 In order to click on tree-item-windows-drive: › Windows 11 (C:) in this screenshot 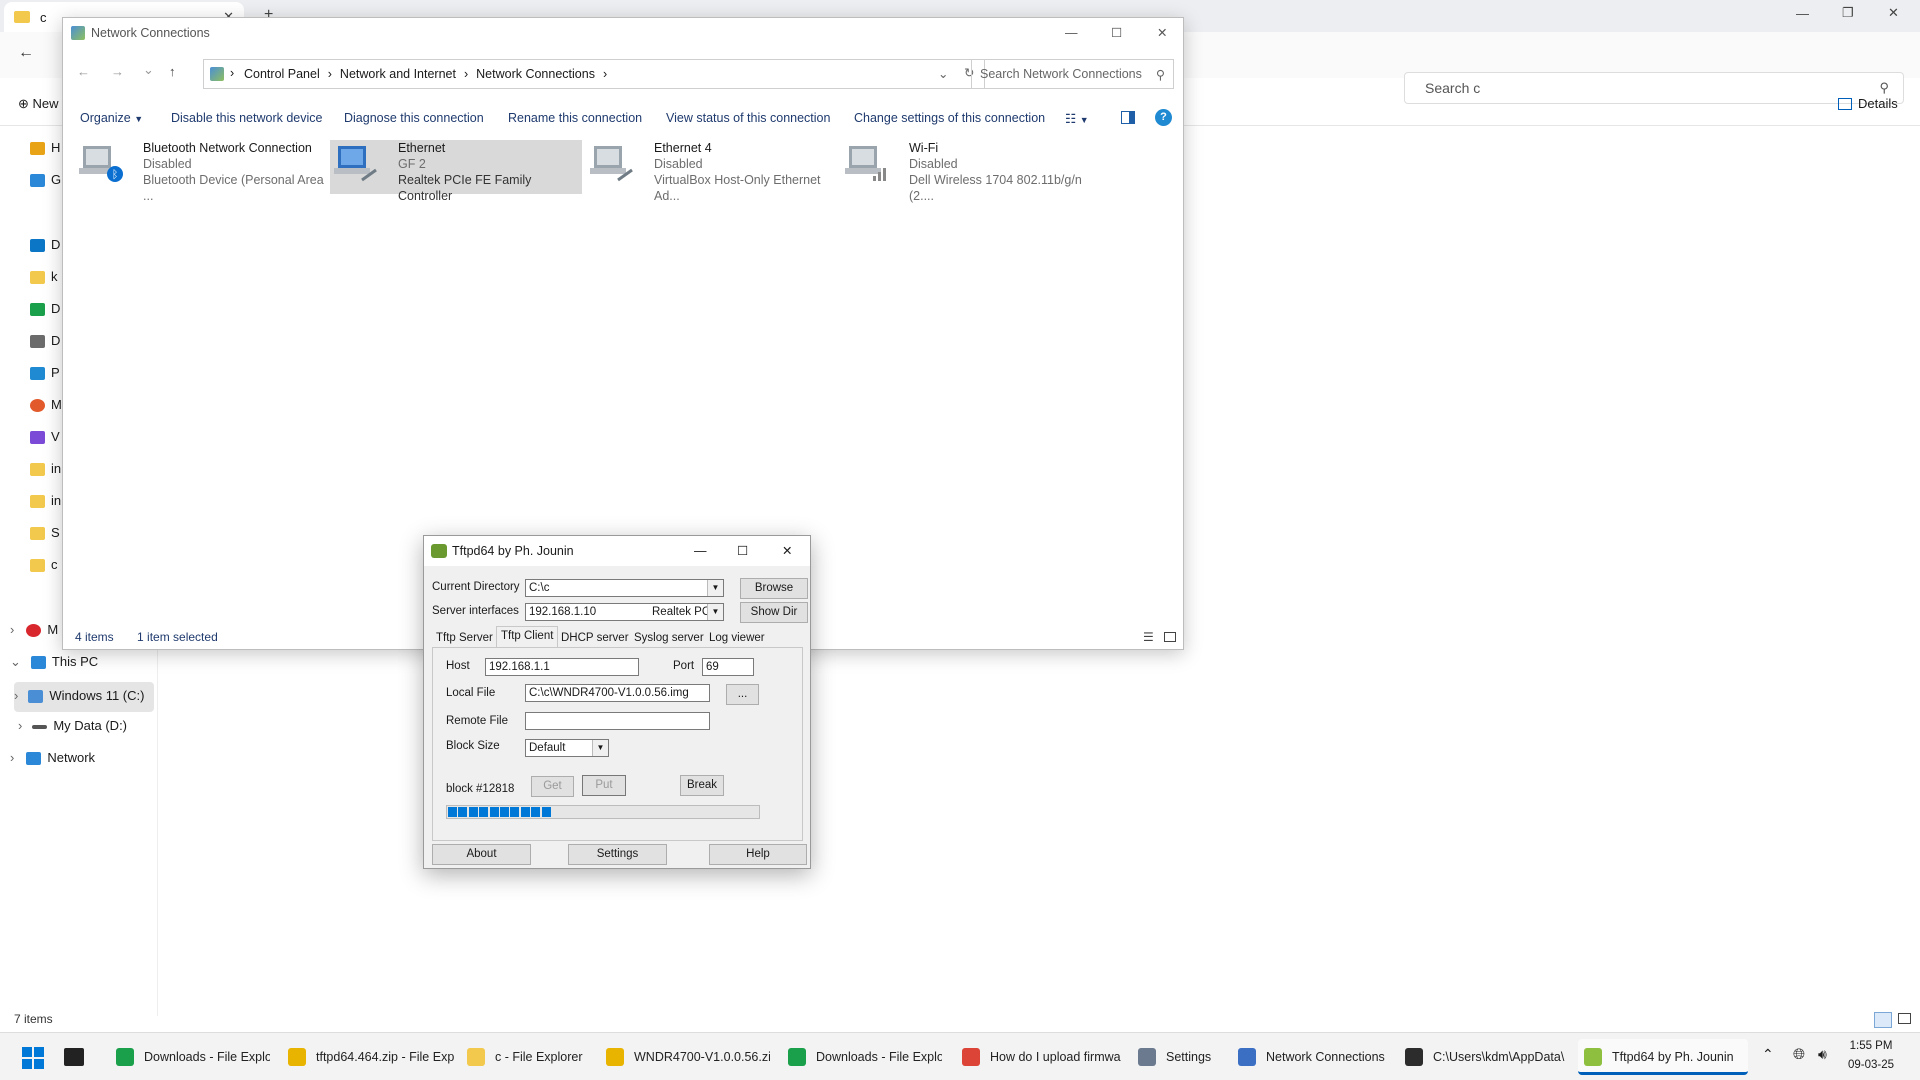, I will do `click(84, 697)`.